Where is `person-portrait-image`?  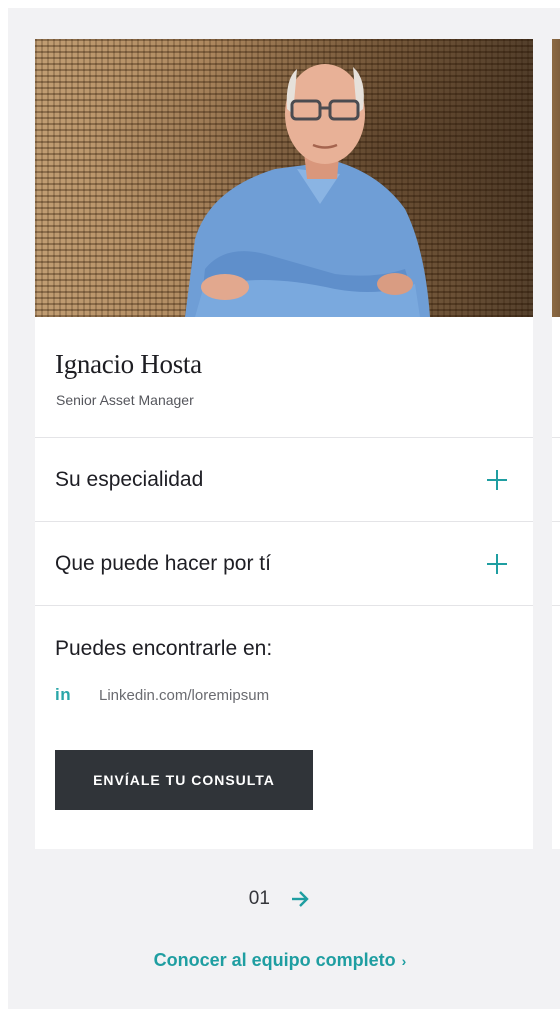
person-portrait-image is located at coordinates (307, 190).